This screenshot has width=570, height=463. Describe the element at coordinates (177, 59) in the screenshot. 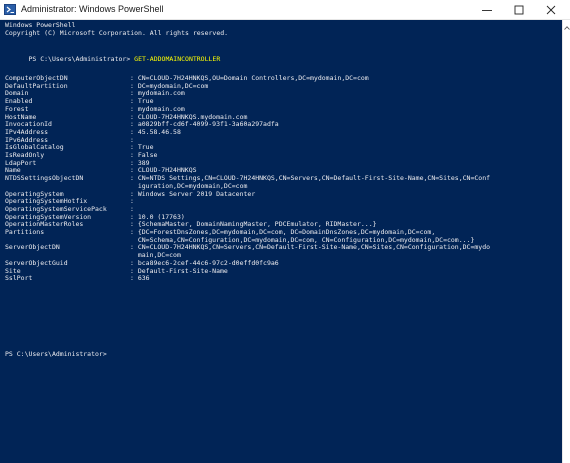

I see `command-text: GET-ADDOMAINCONTROLLER` at that location.